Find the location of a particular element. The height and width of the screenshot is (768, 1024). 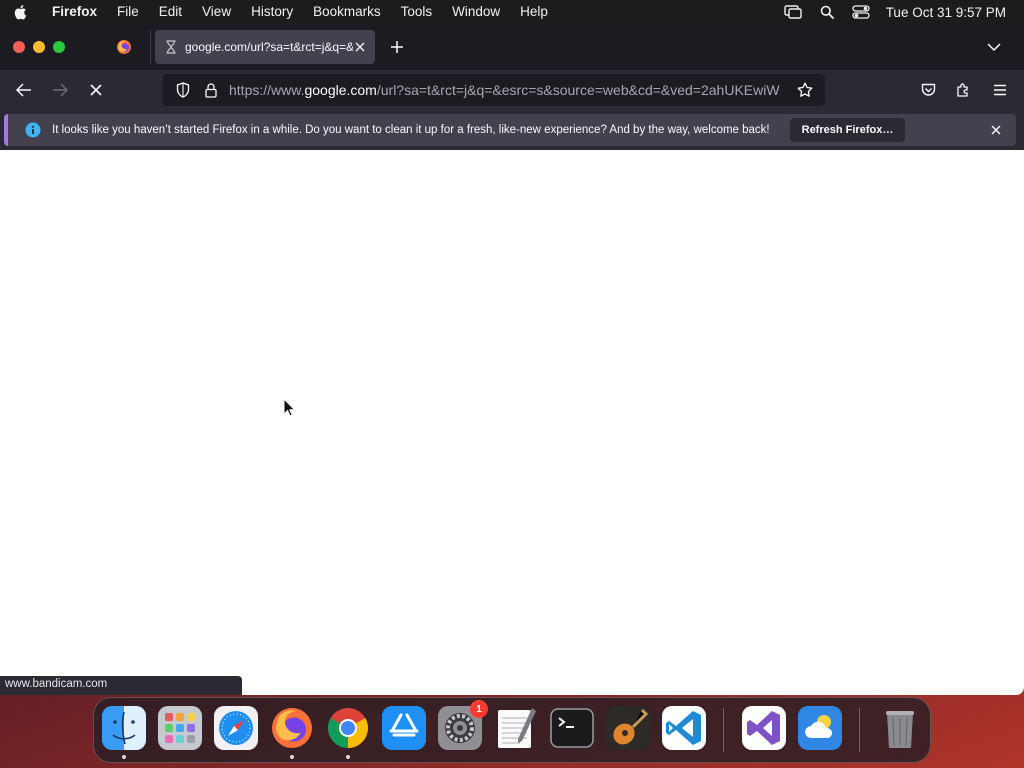

toolbar-right is located at coordinates (967, 90).